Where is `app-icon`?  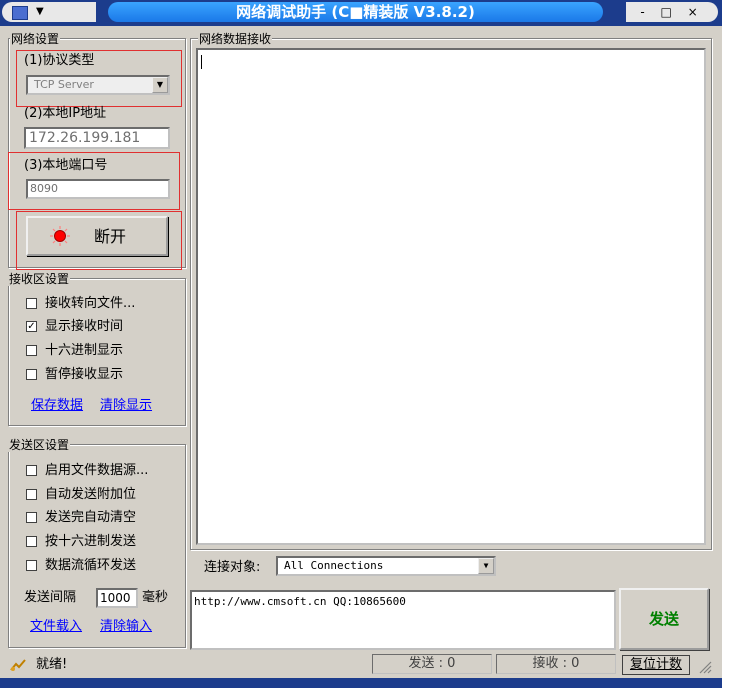
app-icon is located at coordinates (20, 13).